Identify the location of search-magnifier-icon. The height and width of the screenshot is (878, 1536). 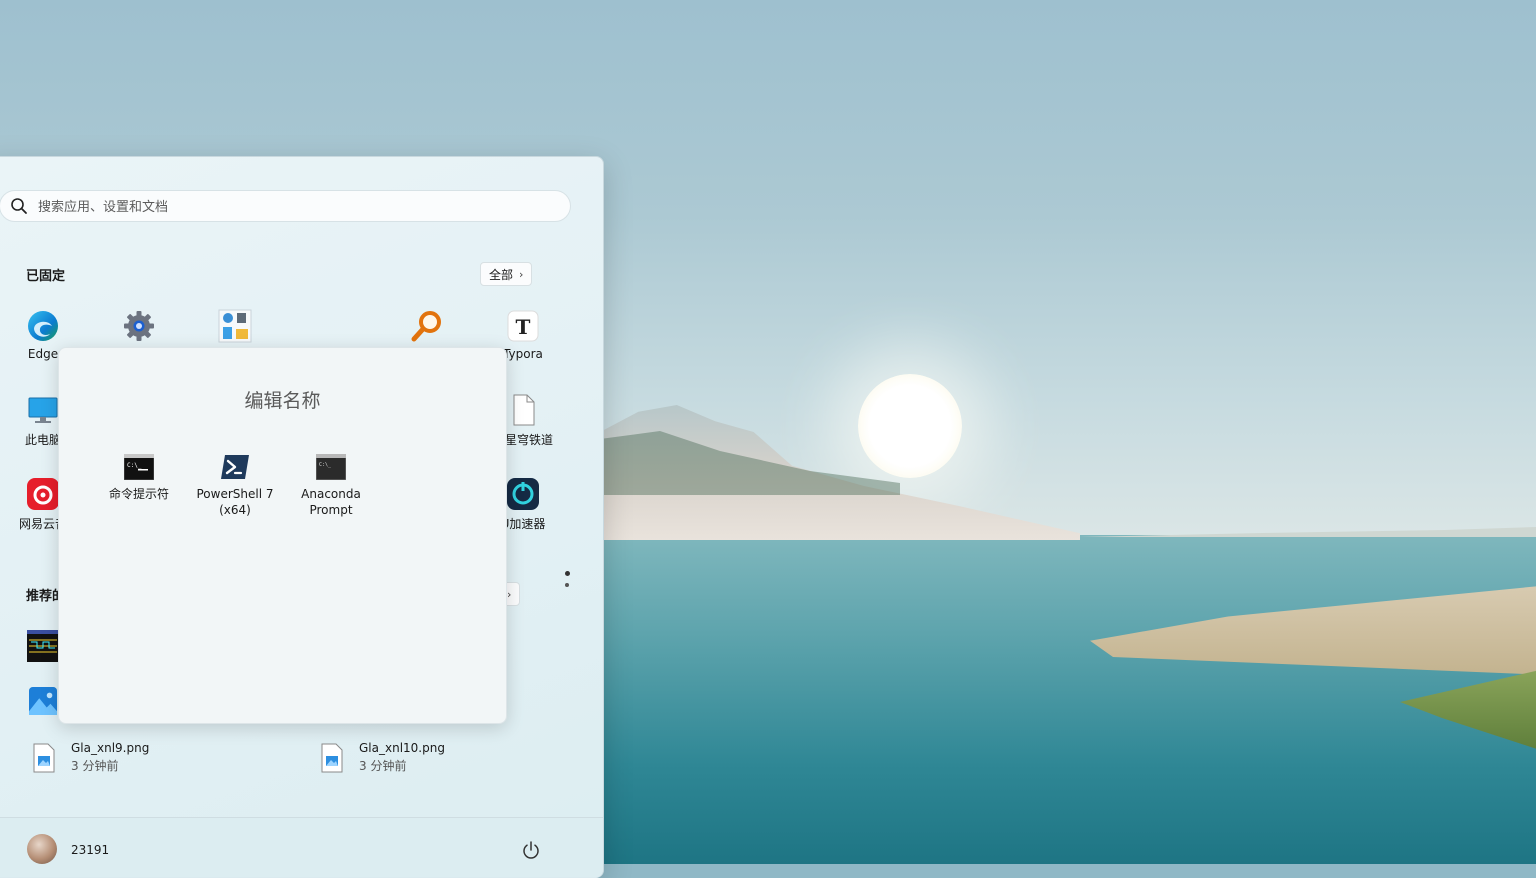
(427, 326).